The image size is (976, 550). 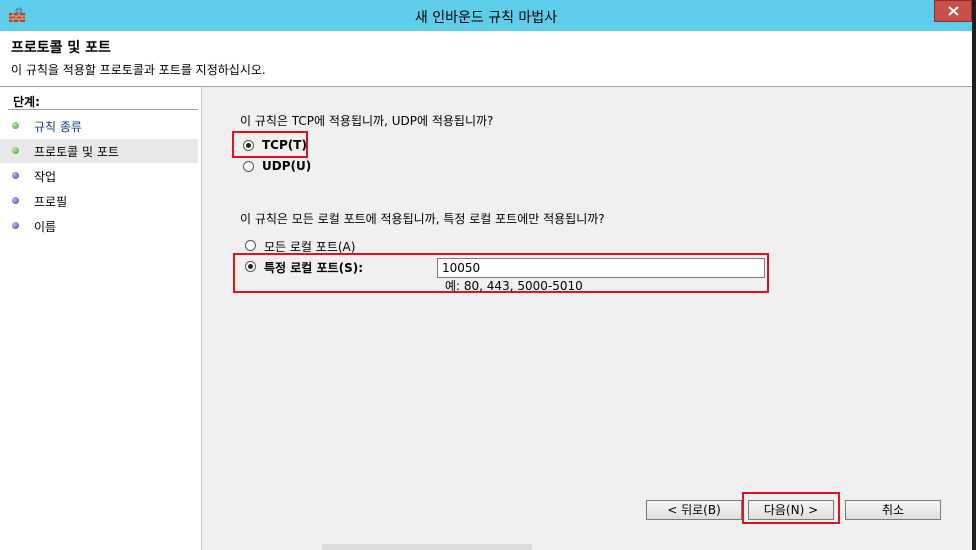 I want to click on step-label: 프로토콜 및 포트, so click(x=76, y=152).